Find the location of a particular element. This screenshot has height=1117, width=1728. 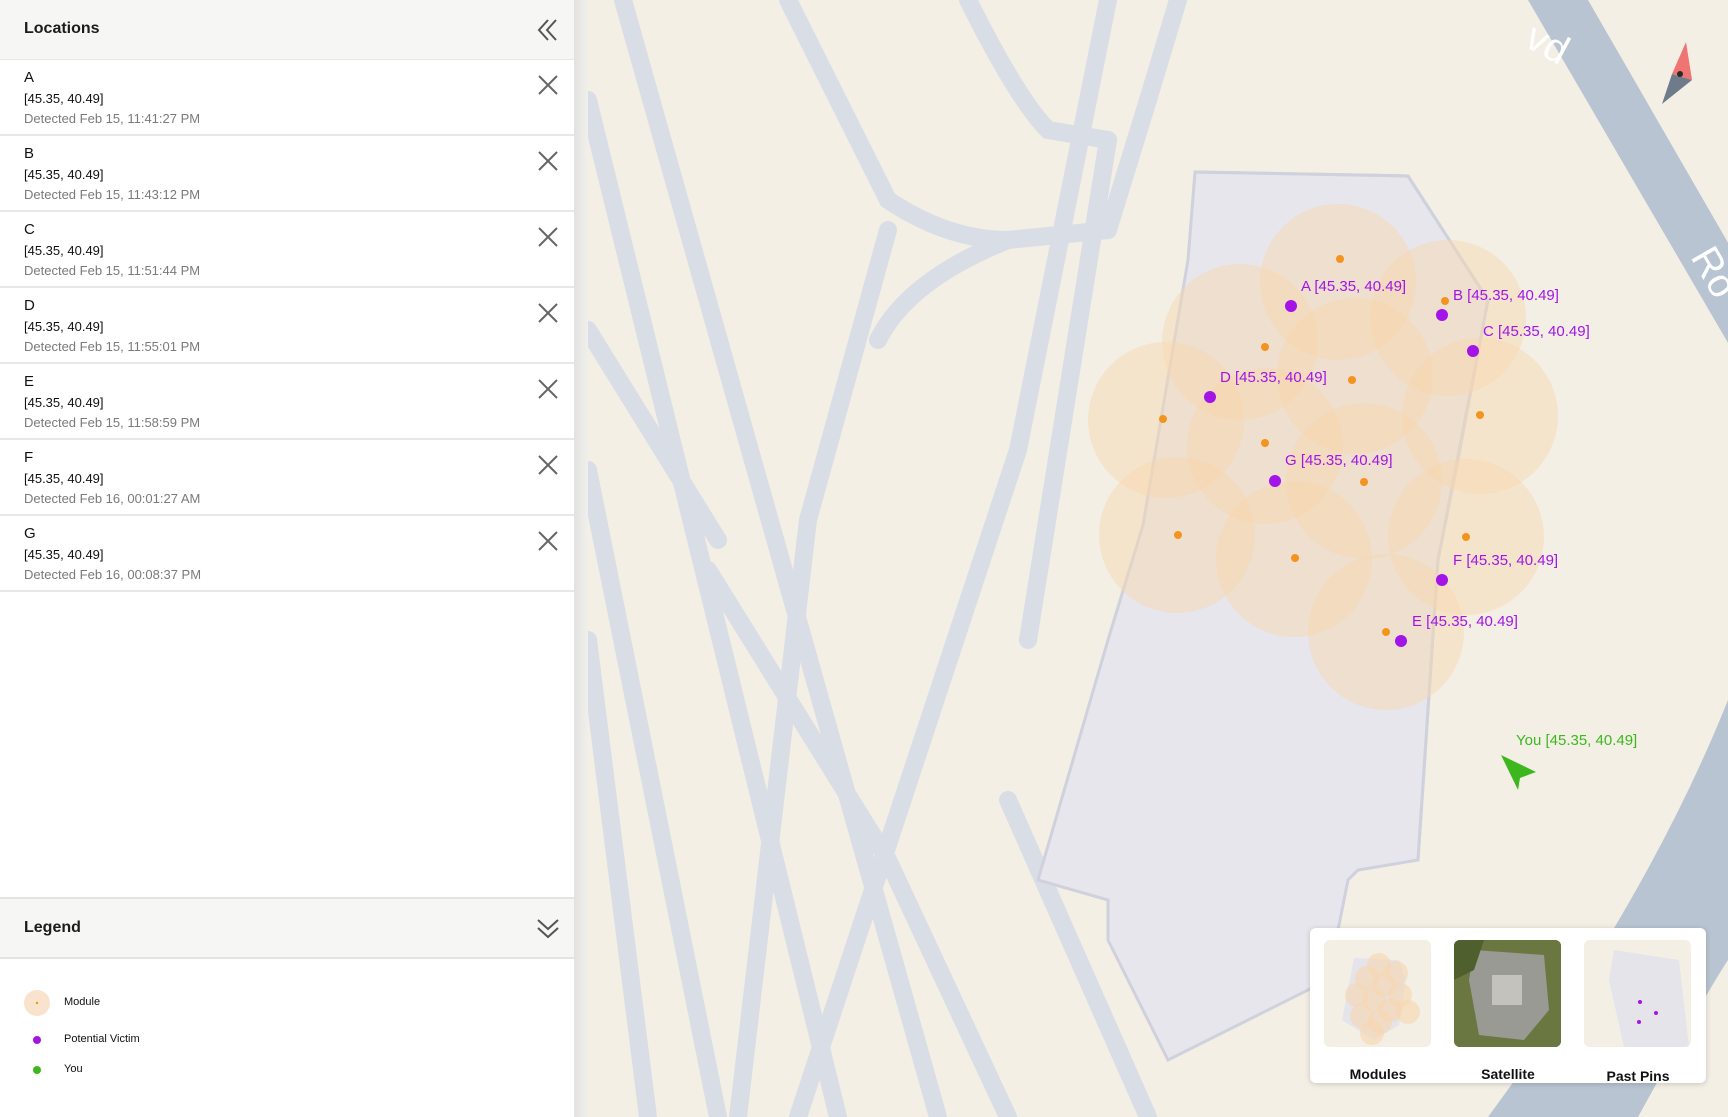

pin-label-e: E [45.35, 40.49] is located at coordinates (1465, 621).